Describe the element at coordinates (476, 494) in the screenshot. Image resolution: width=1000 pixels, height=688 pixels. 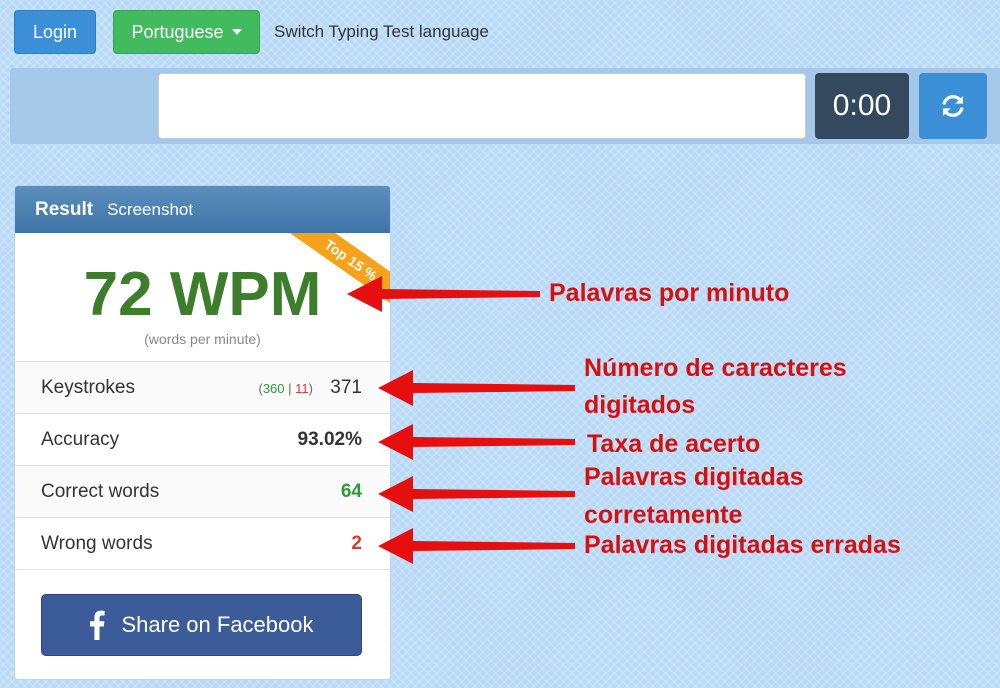
I see `arrow-correct` at that location.